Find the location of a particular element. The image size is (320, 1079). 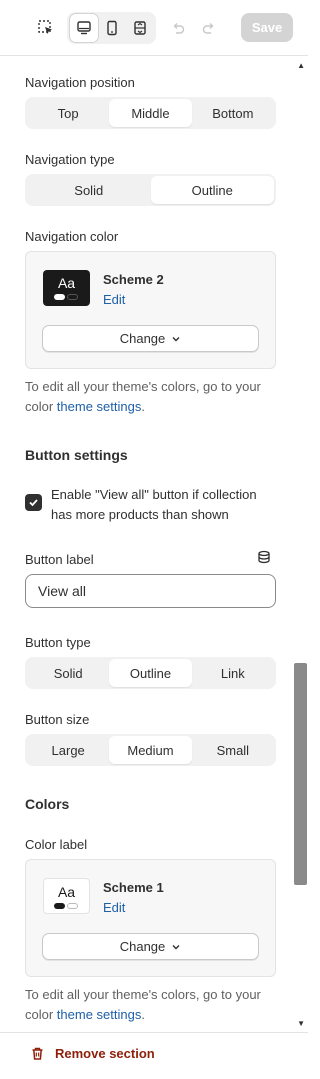

navigation-type-label: Navigation type is located at coordinates (70, 159).